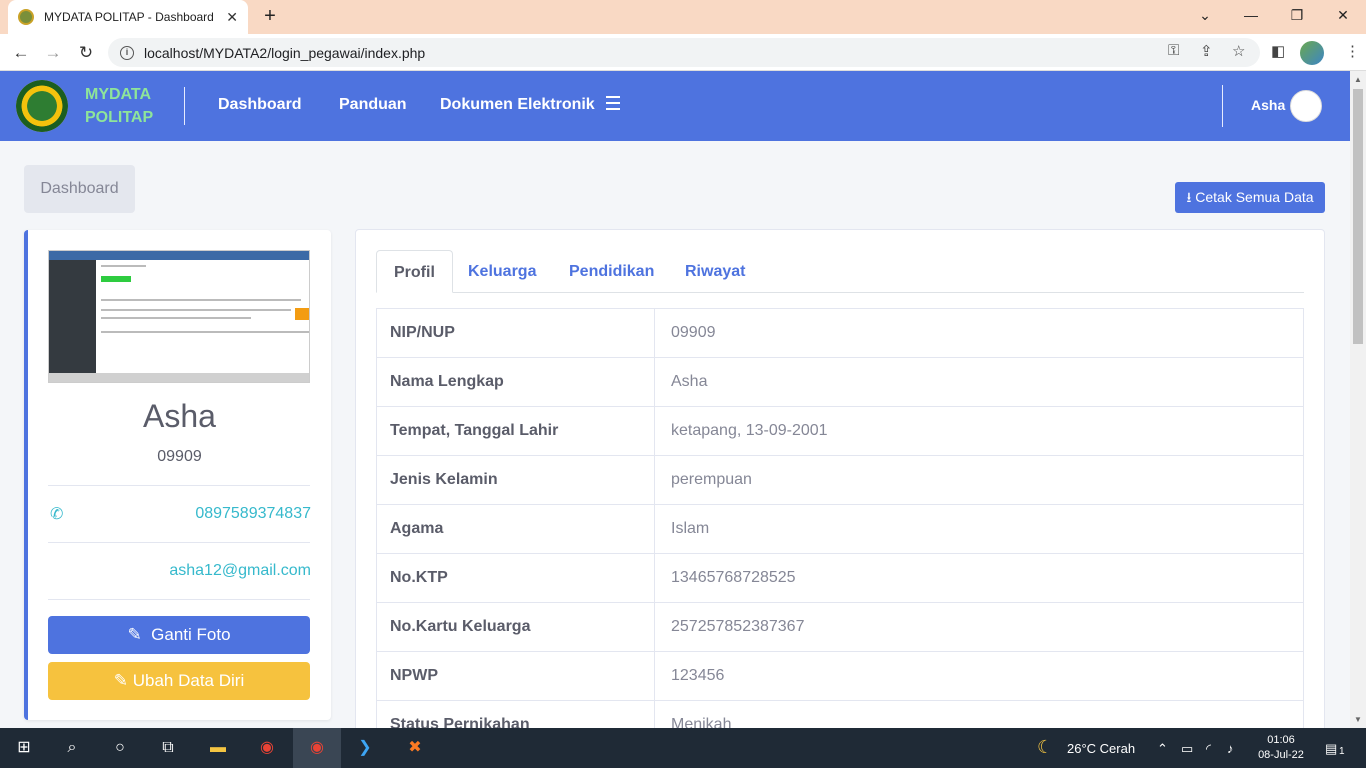 The width and height of the screenshot is (1366, 768). Describe the element at coordinates (517, 105) in the screenshot. I see `nav-link-dokumen-elektronik: Dokumen Elektronik` at that location.